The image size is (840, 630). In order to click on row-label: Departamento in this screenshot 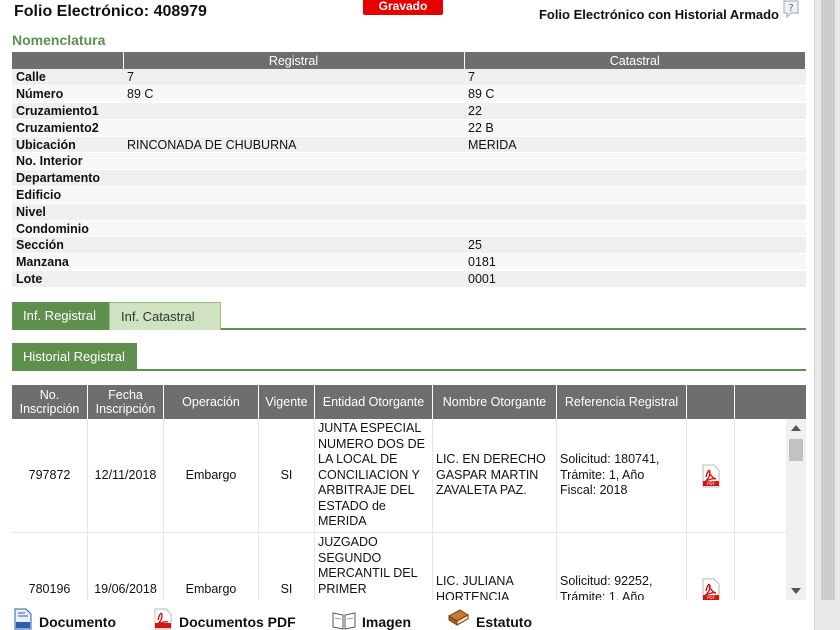, I will do `click(67, 178)`.